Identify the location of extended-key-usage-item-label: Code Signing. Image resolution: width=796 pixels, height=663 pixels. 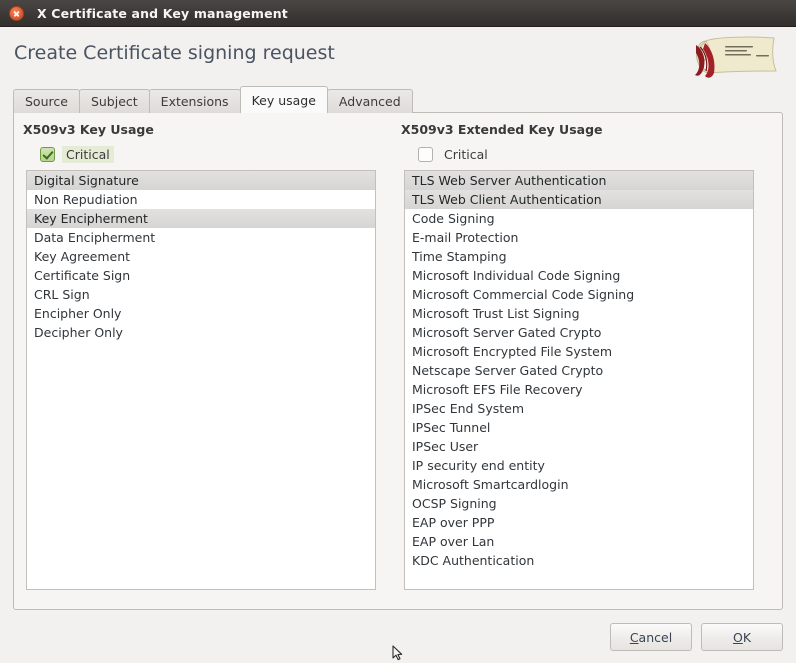
(453, 218).